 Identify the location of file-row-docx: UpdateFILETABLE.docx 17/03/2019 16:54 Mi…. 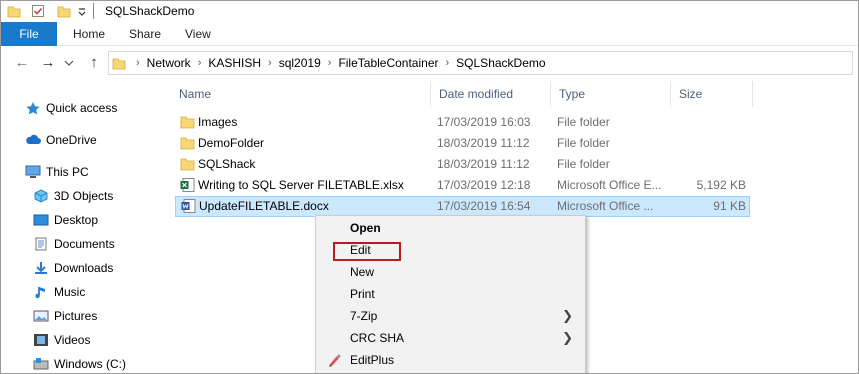
(462, 206).